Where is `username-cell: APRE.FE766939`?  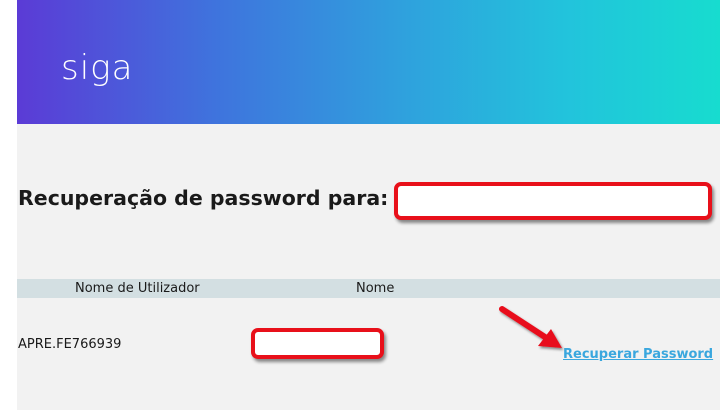
username-cell: APRE.FE766939 is located at coordinates (70, 344).